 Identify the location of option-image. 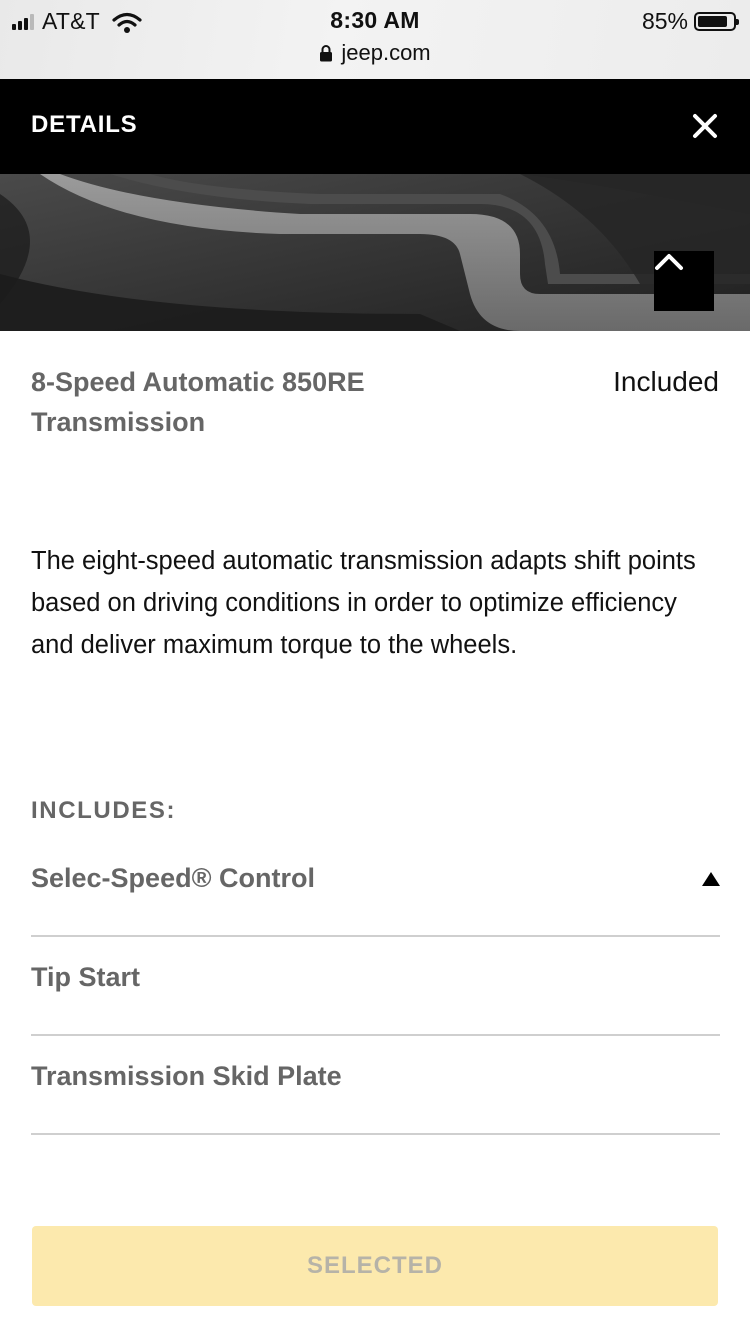
(375, 252).